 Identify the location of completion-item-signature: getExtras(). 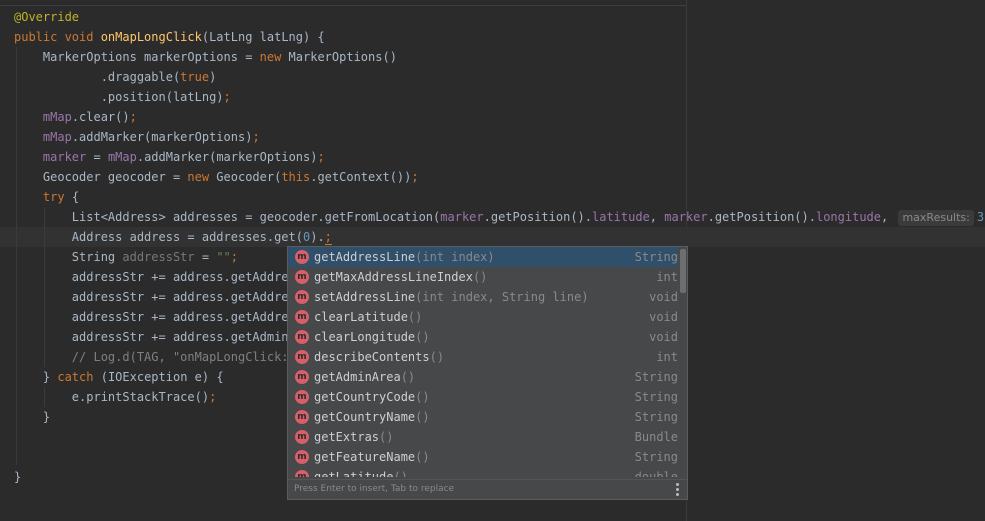
(353, 437).